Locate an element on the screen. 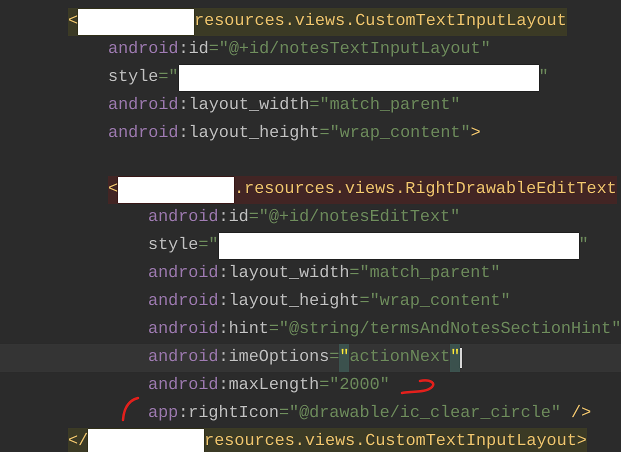 Image resolution: width=621 pixels, height=452 pixels. code-token: :rightIcon is located at coordinates (228, 414).